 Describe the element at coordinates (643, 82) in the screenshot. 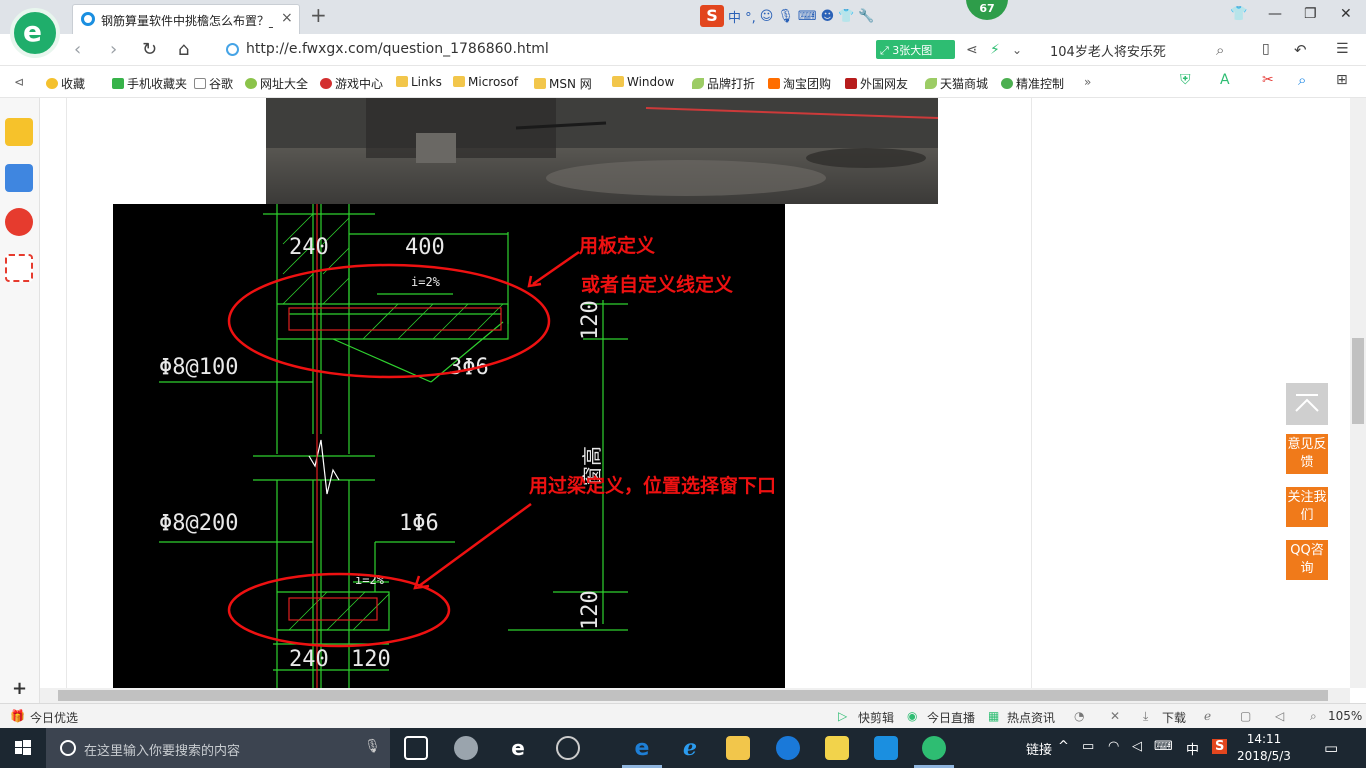

I see `fav-item-8: Window` at that location.